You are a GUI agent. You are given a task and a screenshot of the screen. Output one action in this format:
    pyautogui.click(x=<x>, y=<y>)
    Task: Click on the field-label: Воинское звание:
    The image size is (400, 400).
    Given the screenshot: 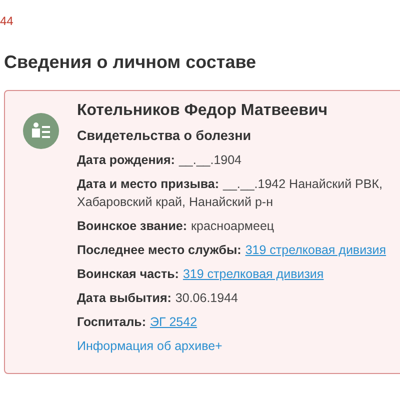 What is the action you would take?
    pyautogui.click(x=132, y=226)
    